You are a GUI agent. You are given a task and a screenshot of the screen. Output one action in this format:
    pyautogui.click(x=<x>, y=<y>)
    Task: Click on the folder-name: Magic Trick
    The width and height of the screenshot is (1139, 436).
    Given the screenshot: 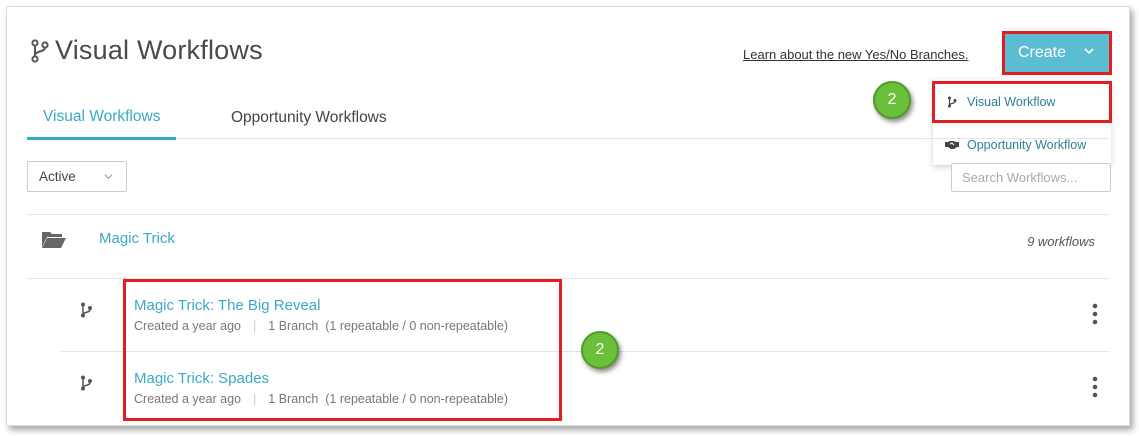 What is the action you would take?
    pyautogui.click(x=137, y=238)
    